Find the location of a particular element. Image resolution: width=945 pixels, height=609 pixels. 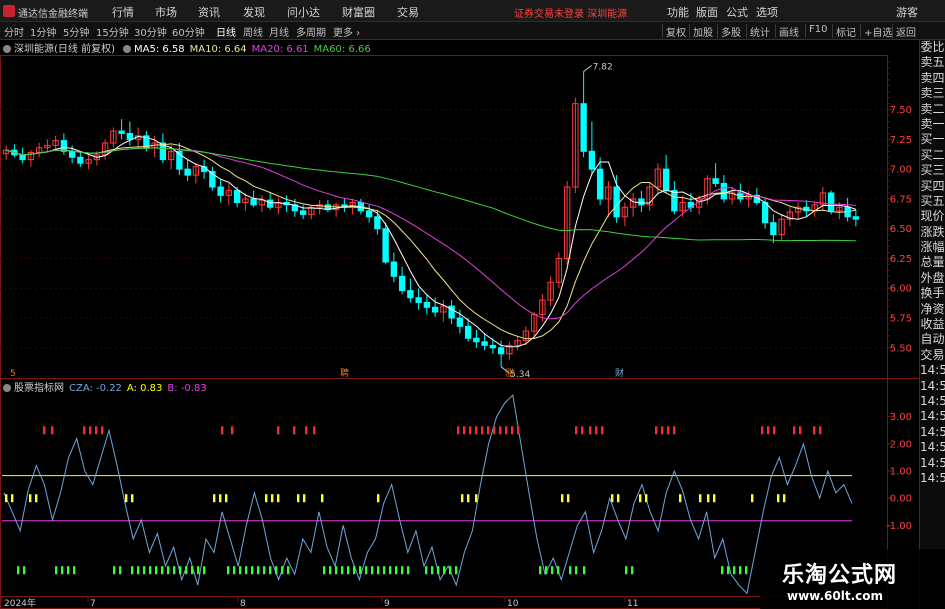

mark-button: 标记 is located at coordinates (844, 31).